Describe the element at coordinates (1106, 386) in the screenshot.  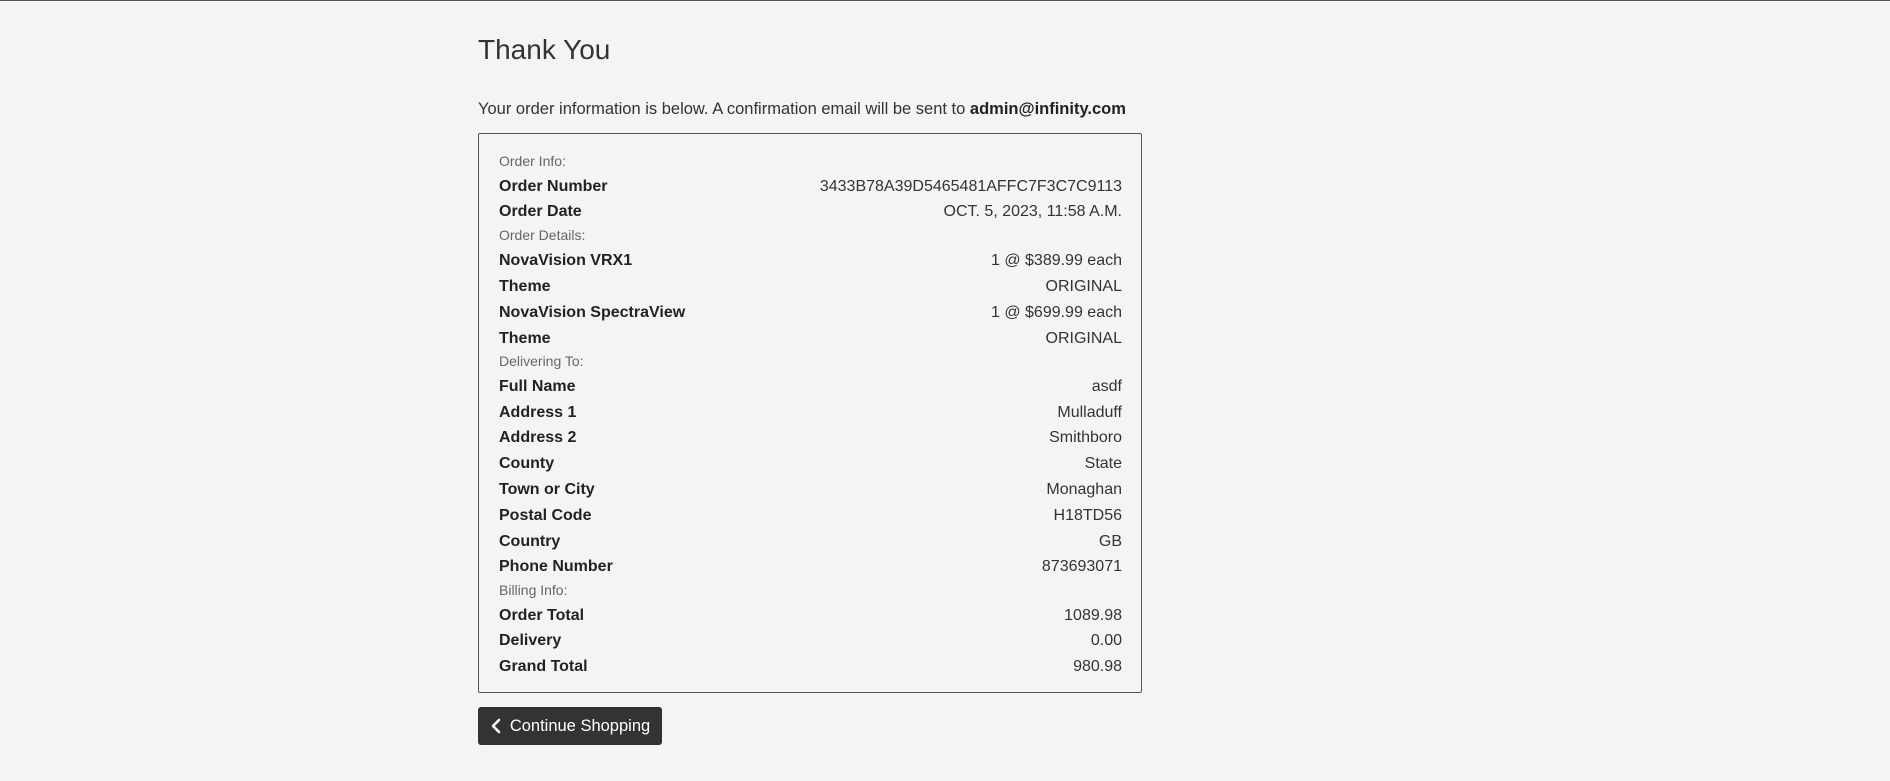
I see `row-value: asdf` at that location.